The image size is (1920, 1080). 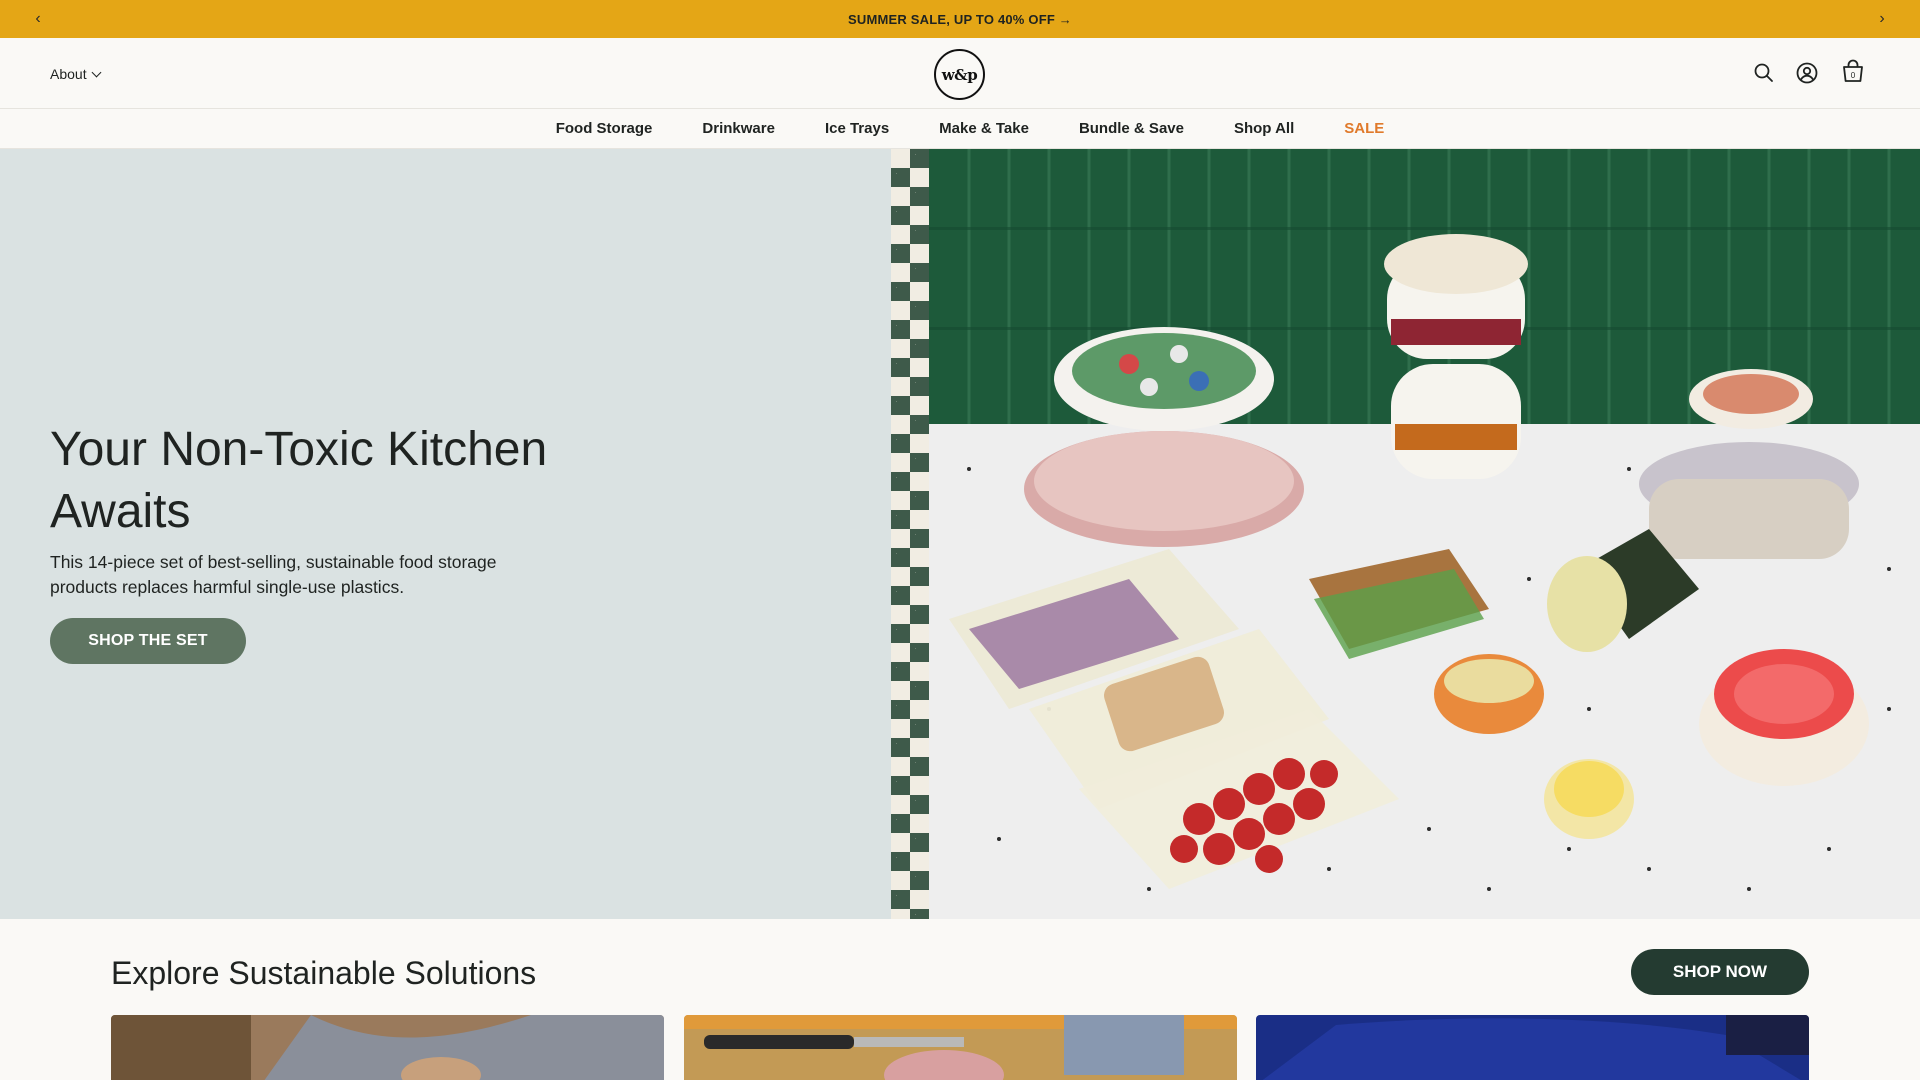 What do you see at coordinates (299, 480) in the screenshot?
I see `hero-title: Your Non-Toxic Kitchen Awaits` at bounding box center [299, 480].